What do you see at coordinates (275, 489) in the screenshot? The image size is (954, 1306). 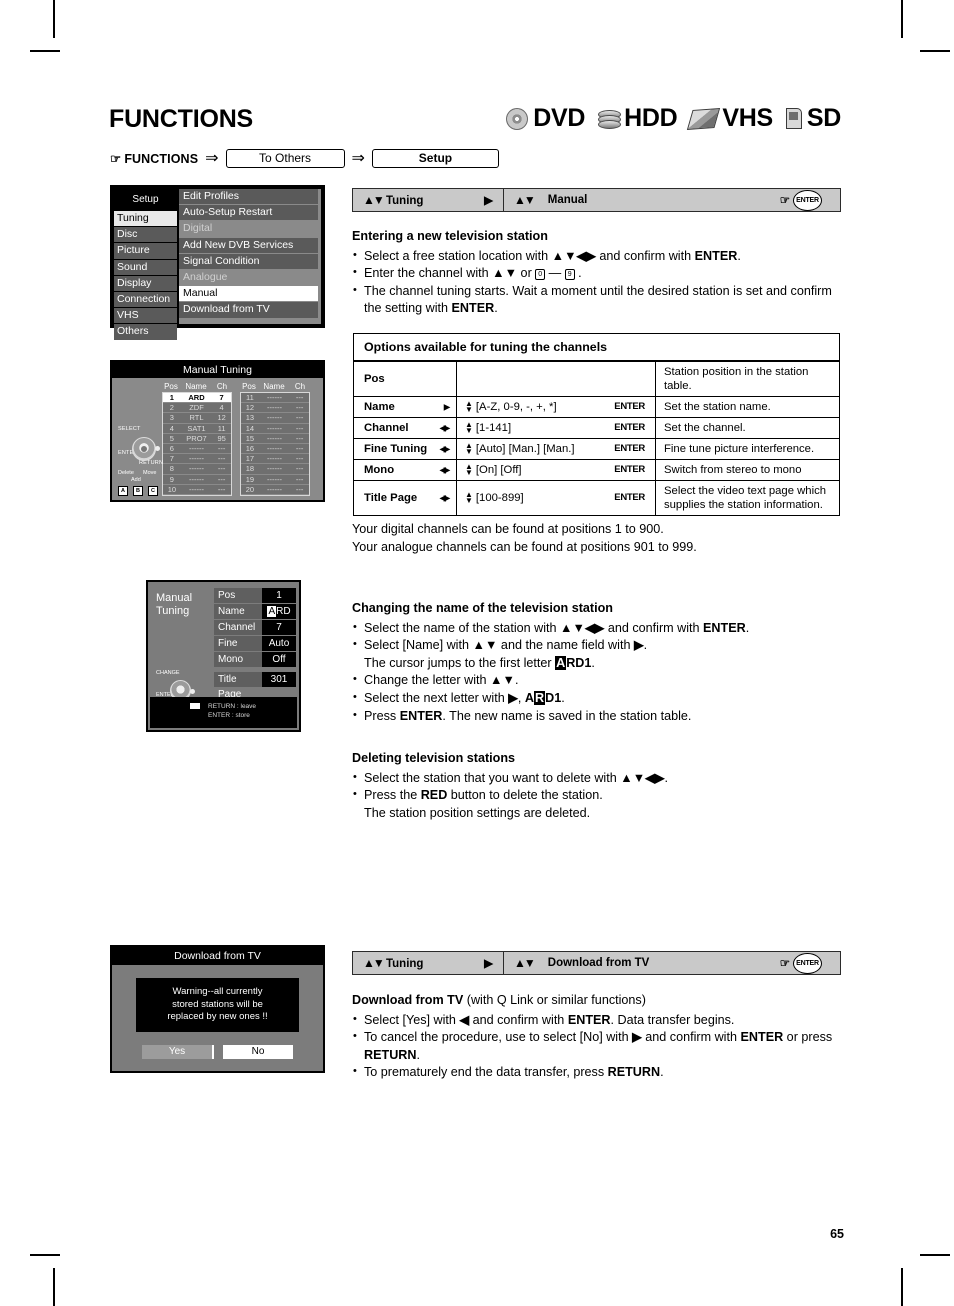 I see `table-row: 20 ------ ---` at bounding box center [275, 489].